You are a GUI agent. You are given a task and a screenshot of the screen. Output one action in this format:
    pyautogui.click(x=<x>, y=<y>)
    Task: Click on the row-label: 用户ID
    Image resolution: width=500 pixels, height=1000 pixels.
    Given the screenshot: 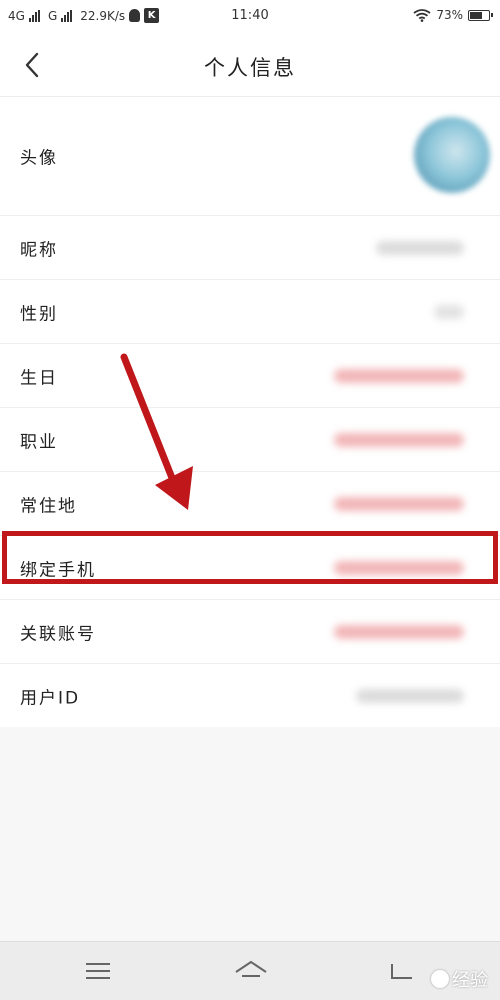 What is the action you would take?
    pyautogui.click(x=50, y=698)
    